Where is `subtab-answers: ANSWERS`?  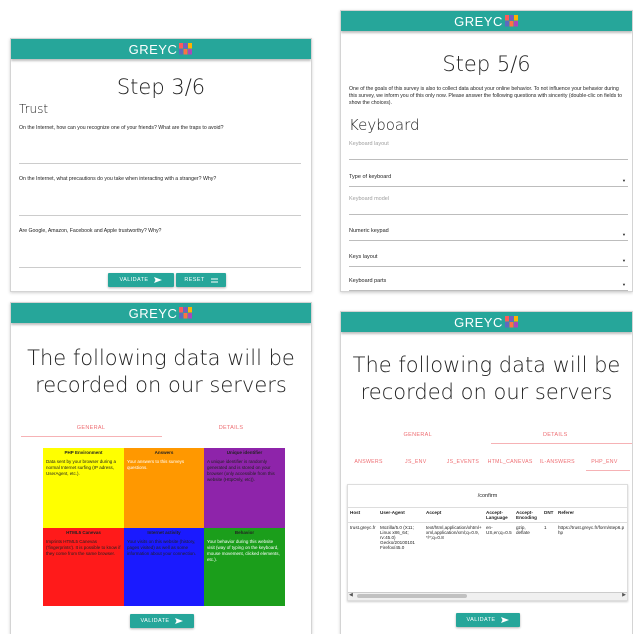 subtab-answers: ANSWERS is located at coordinates (368, 462).